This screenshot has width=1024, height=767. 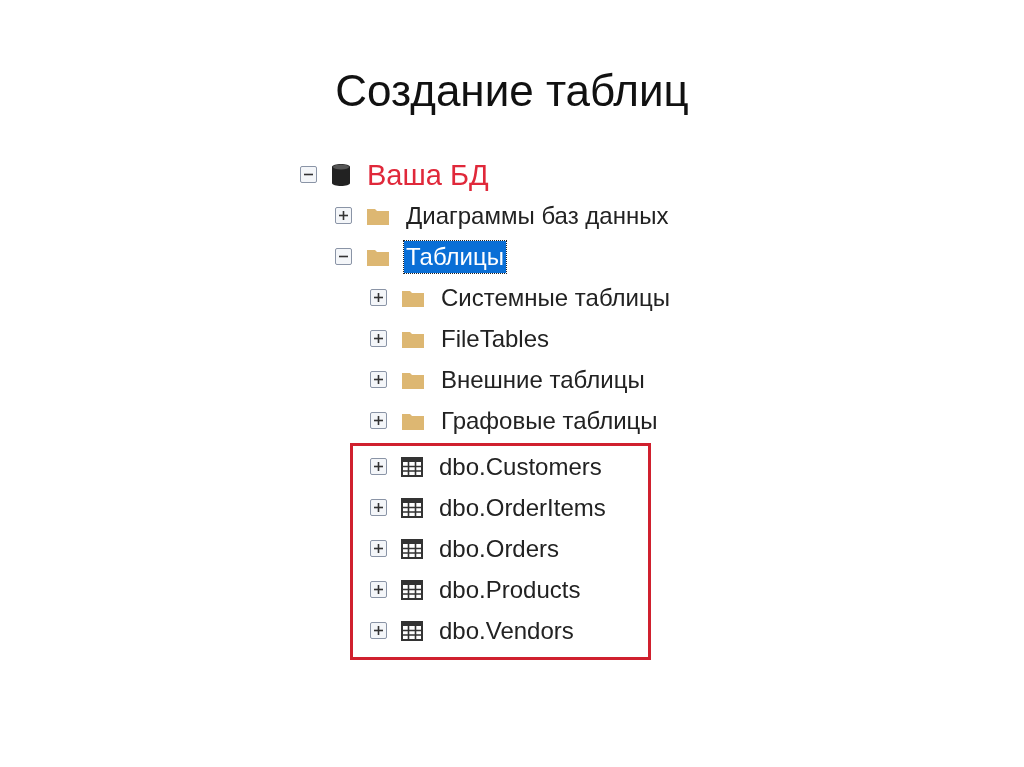 I want to click on tree-item: Внешние таблицы, so click(x=543, y=379).